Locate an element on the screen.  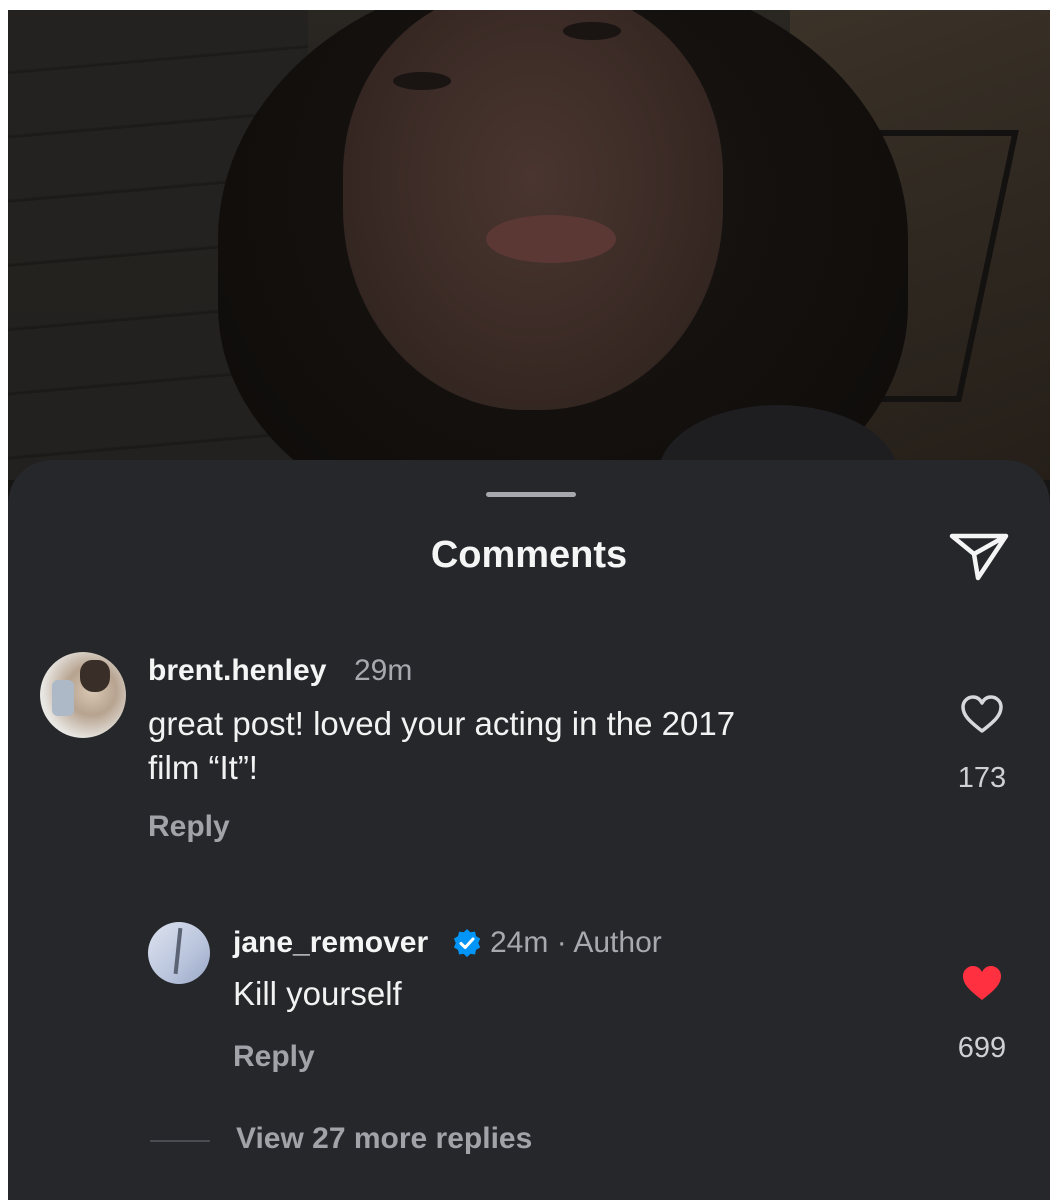
verified-badge-icon is located at coordinates (467, 943).